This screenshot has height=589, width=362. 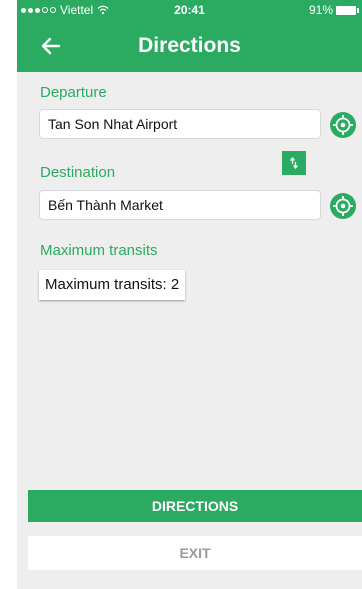 I want to click on destination-label: Destination, so click(x=78, y=172).